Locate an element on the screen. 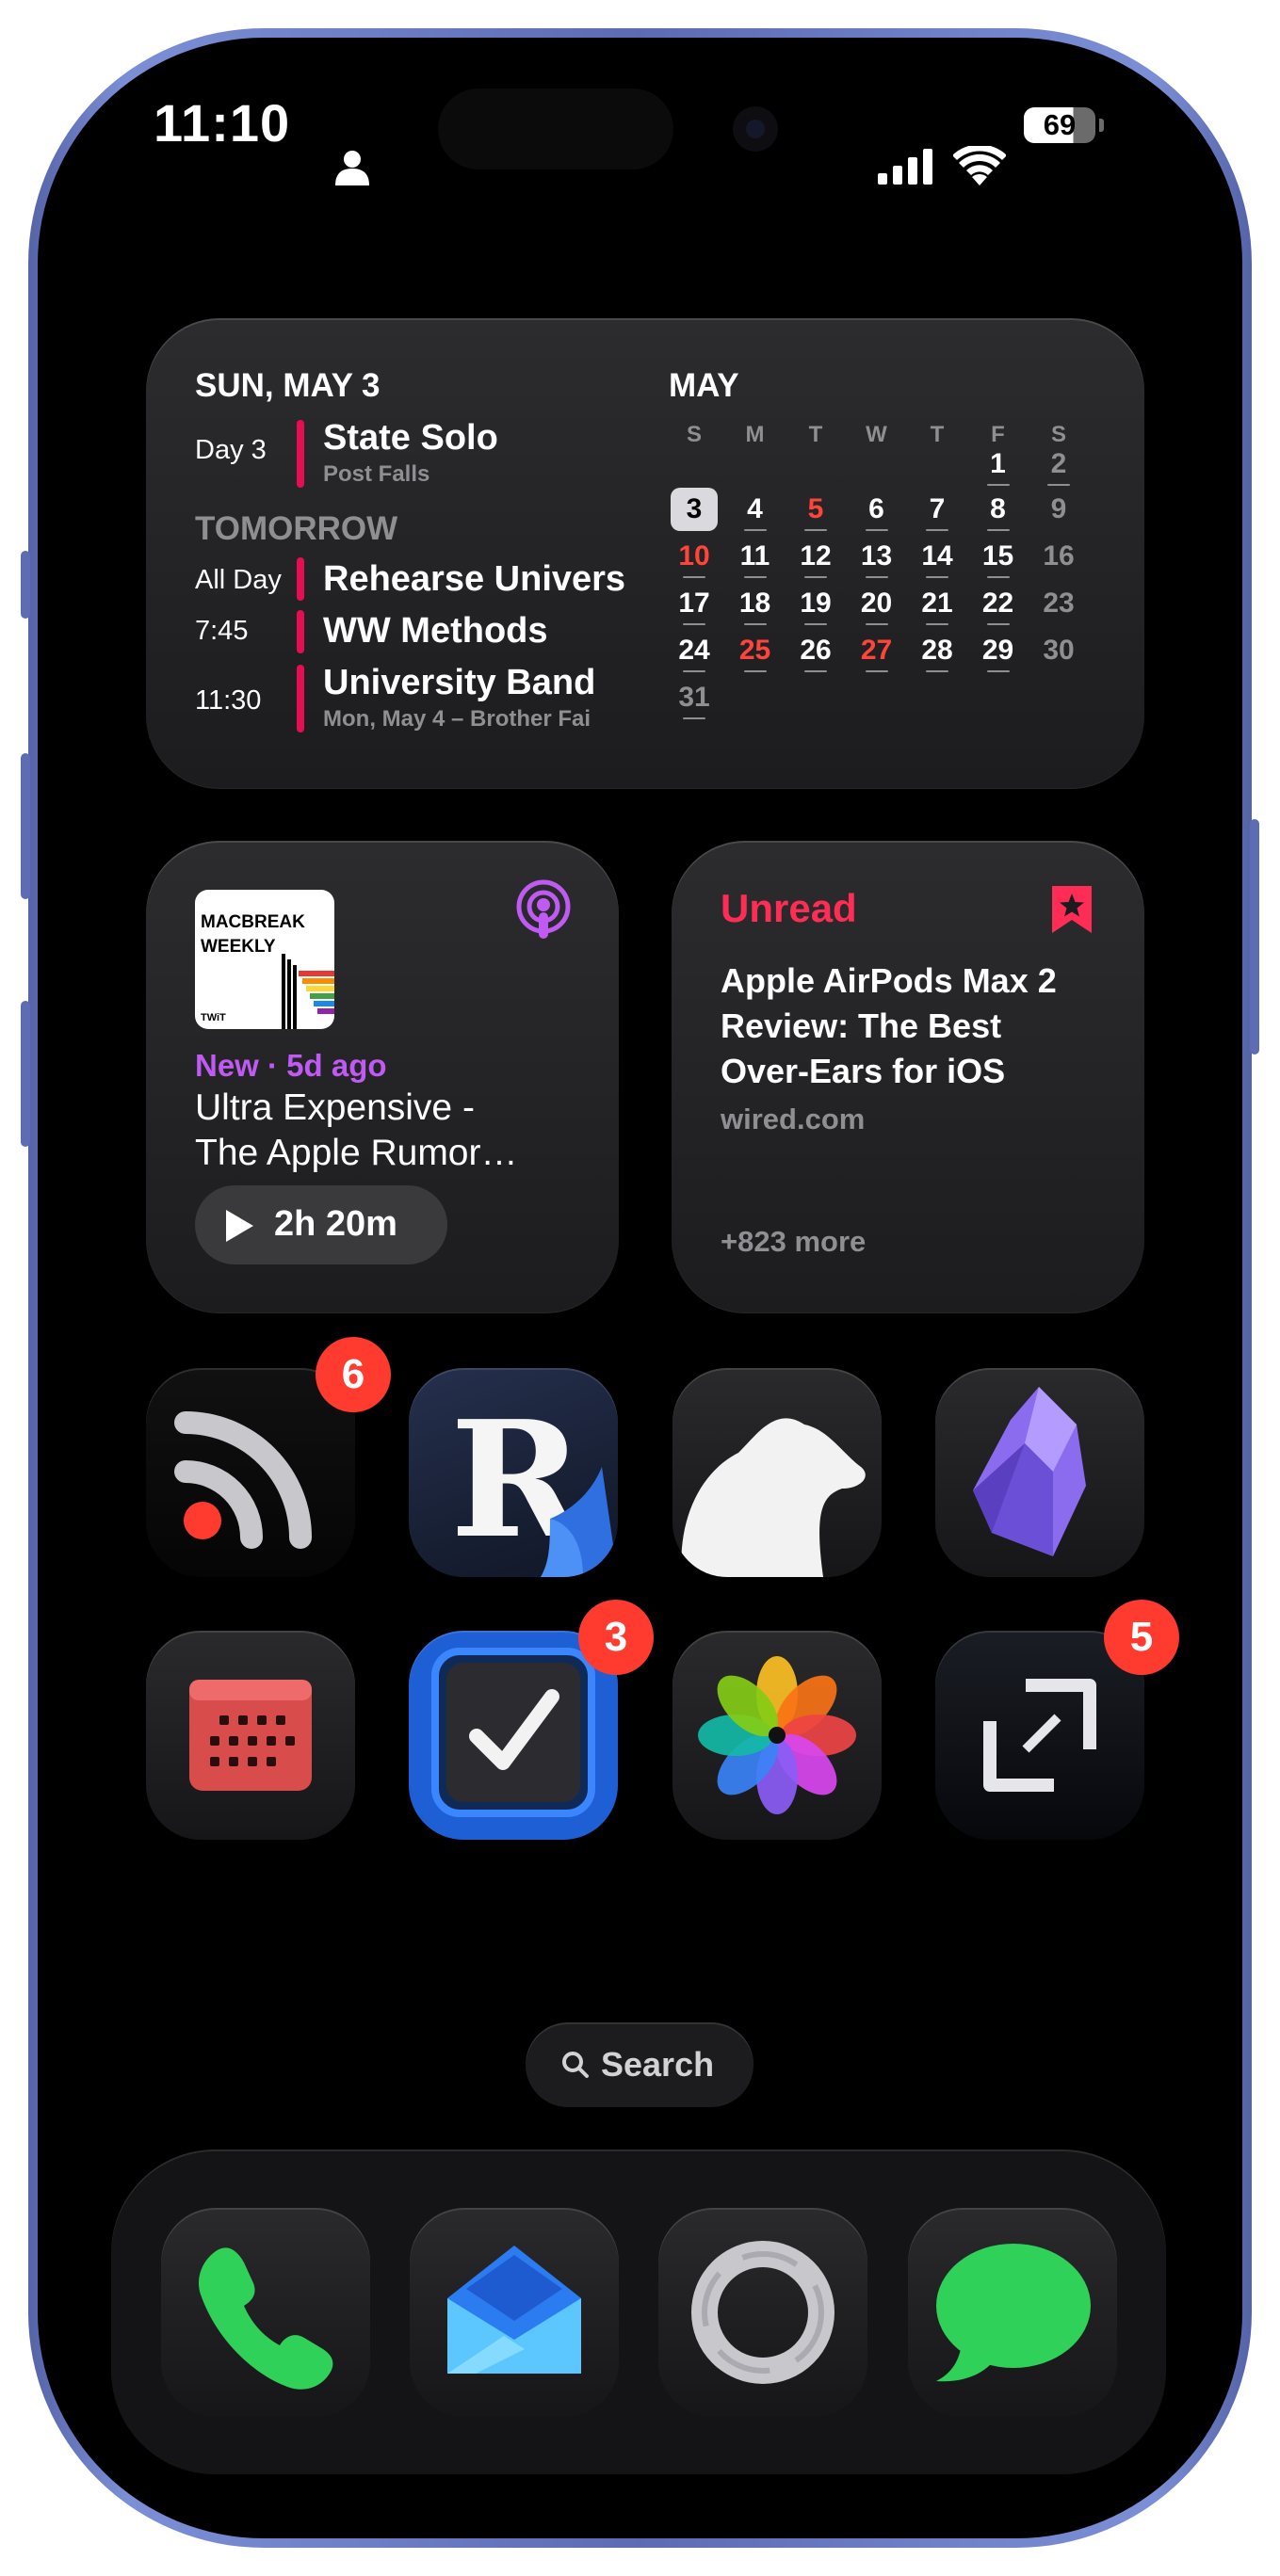 The height and width of the screenshot is (2576, 1280). search-button: Search is located at coordinates (639, 2064).